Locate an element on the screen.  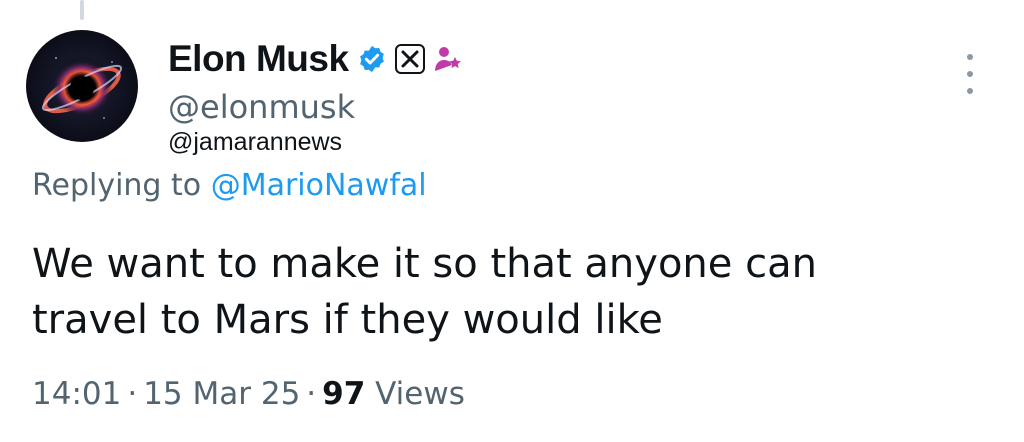
more-options-button is located at coordinates (970, 74).